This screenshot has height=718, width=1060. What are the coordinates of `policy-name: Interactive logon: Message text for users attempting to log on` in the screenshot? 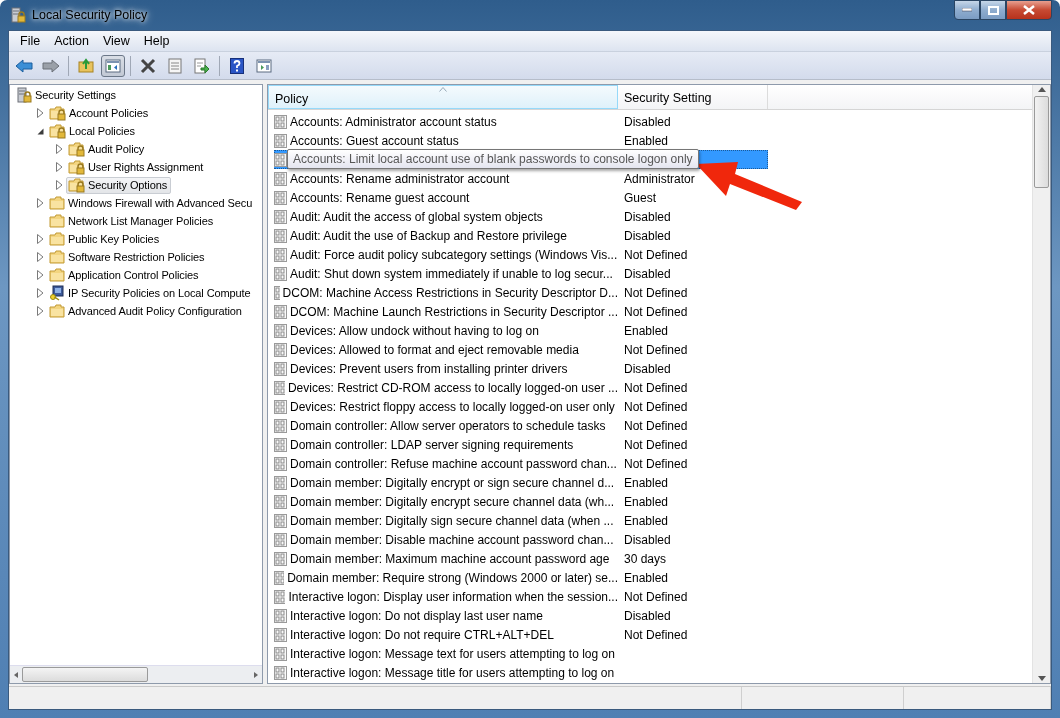 It's located at (452, 653).